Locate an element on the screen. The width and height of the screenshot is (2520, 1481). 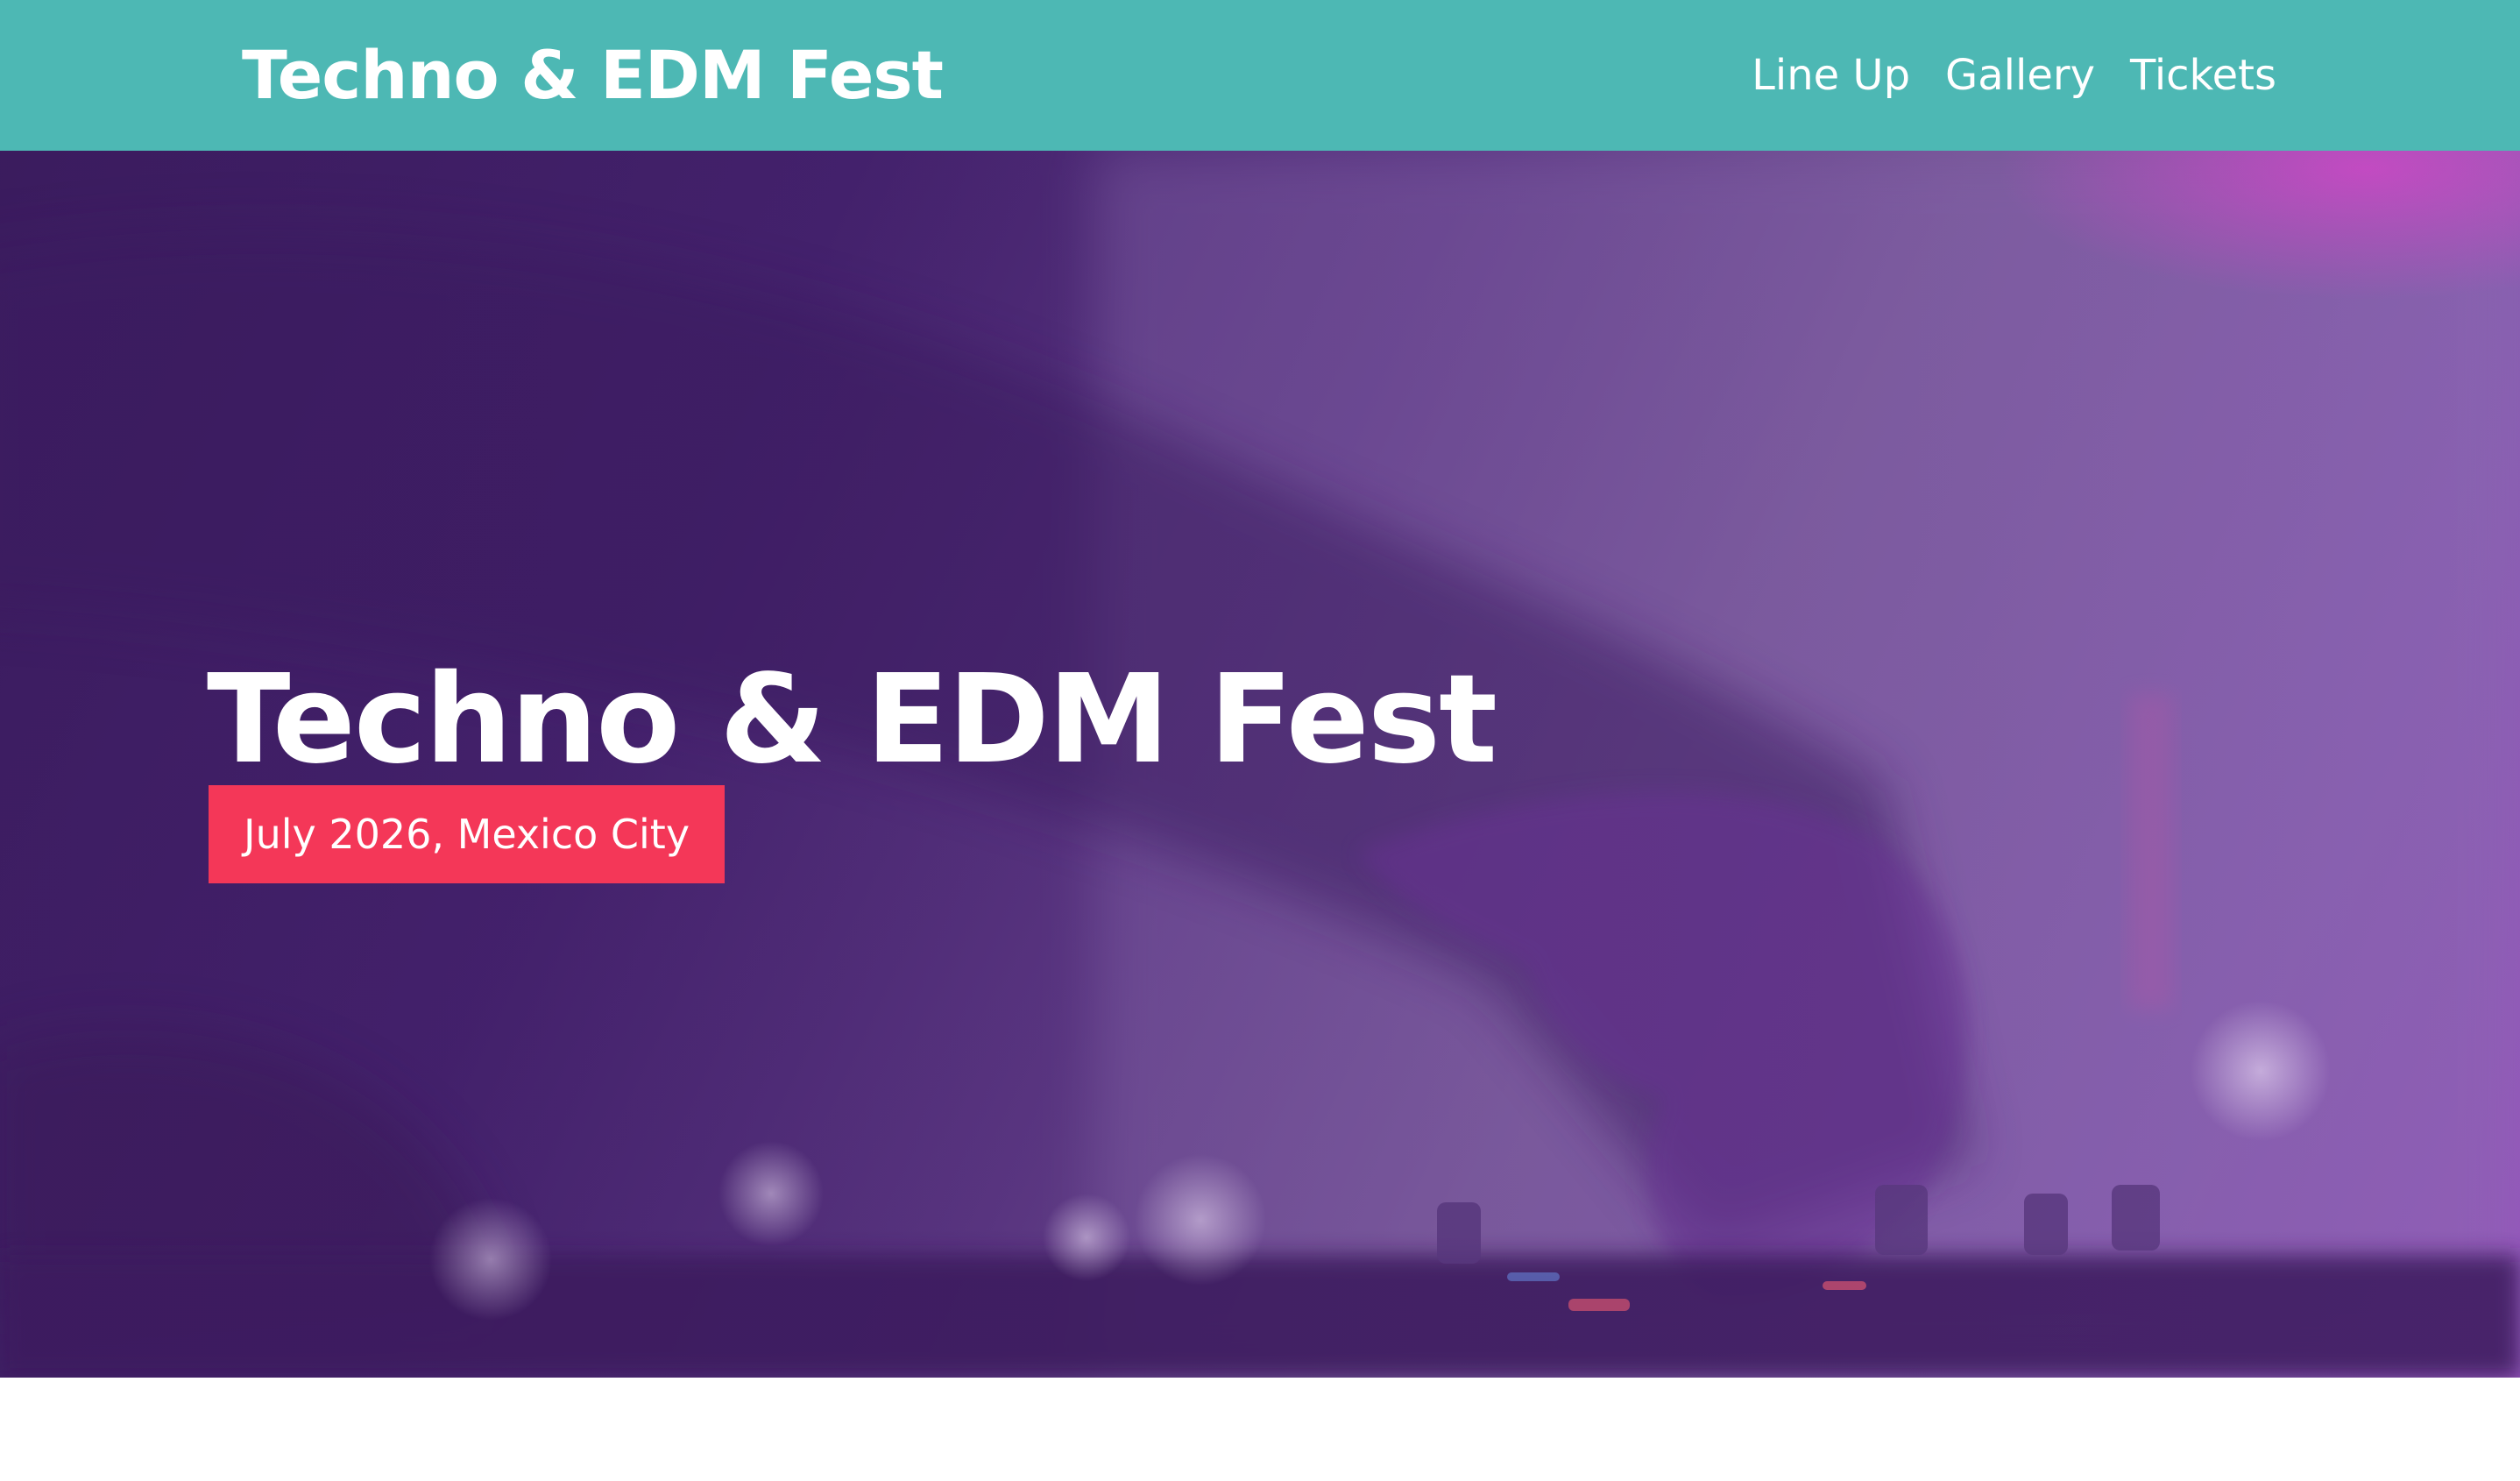
nav-link-tickets: Tickets is located at coordinates (2203, 75).